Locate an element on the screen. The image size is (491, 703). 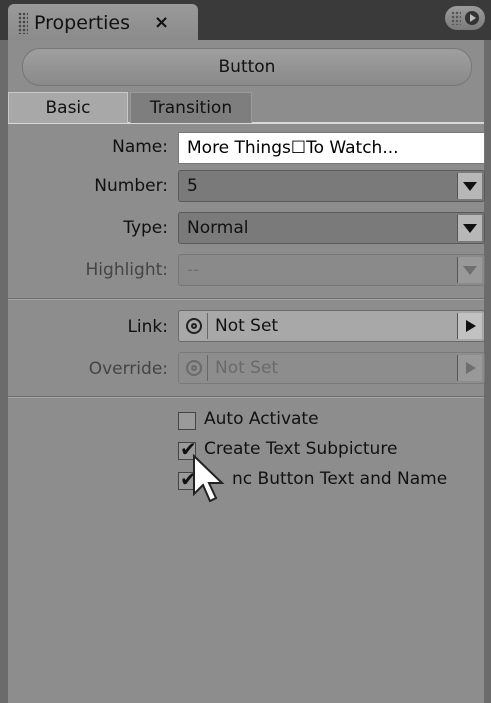
drag-grip-icon is located at coordinates (23, 23).